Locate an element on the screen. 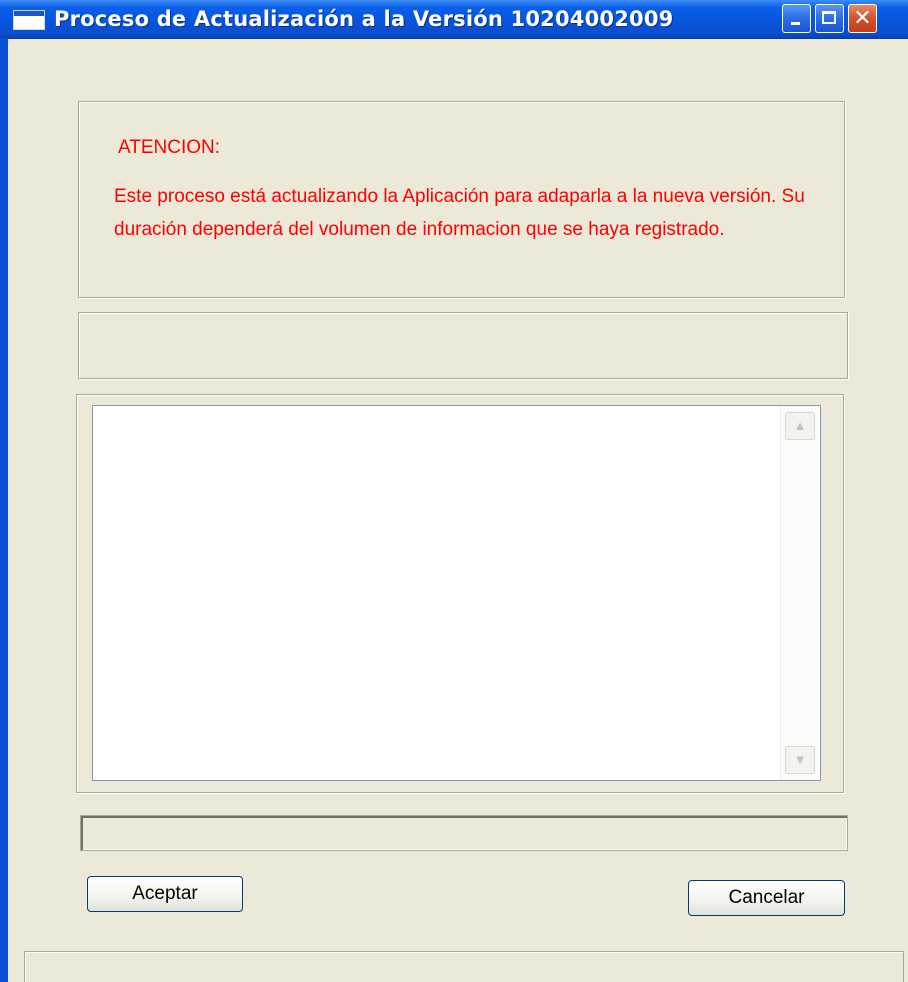 This screenshot has width=908, height=982. warning-title: ATENCION: is located at coordinates (169, 147).